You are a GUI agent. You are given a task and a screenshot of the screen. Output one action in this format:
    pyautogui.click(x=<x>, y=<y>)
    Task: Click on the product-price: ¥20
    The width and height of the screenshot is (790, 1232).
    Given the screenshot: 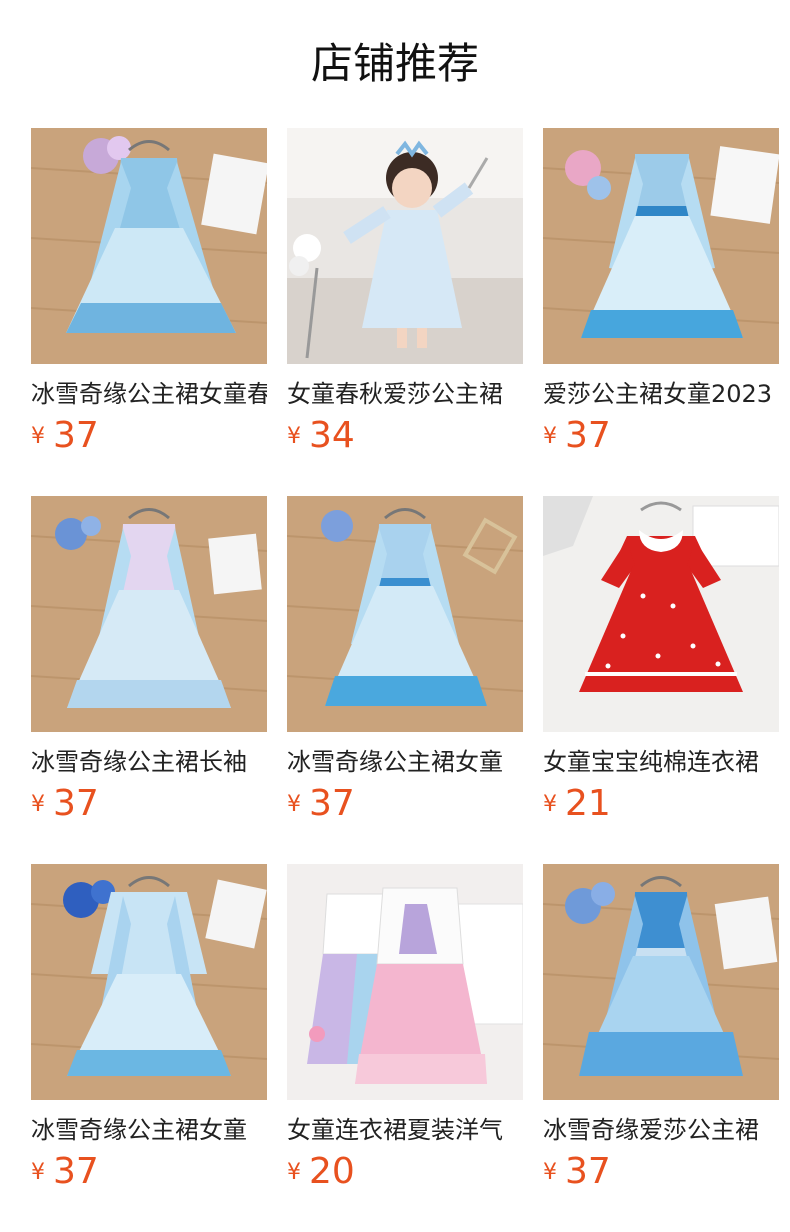 What is the action you would take?
    pyautogui.click(x=321, y=1173)
    